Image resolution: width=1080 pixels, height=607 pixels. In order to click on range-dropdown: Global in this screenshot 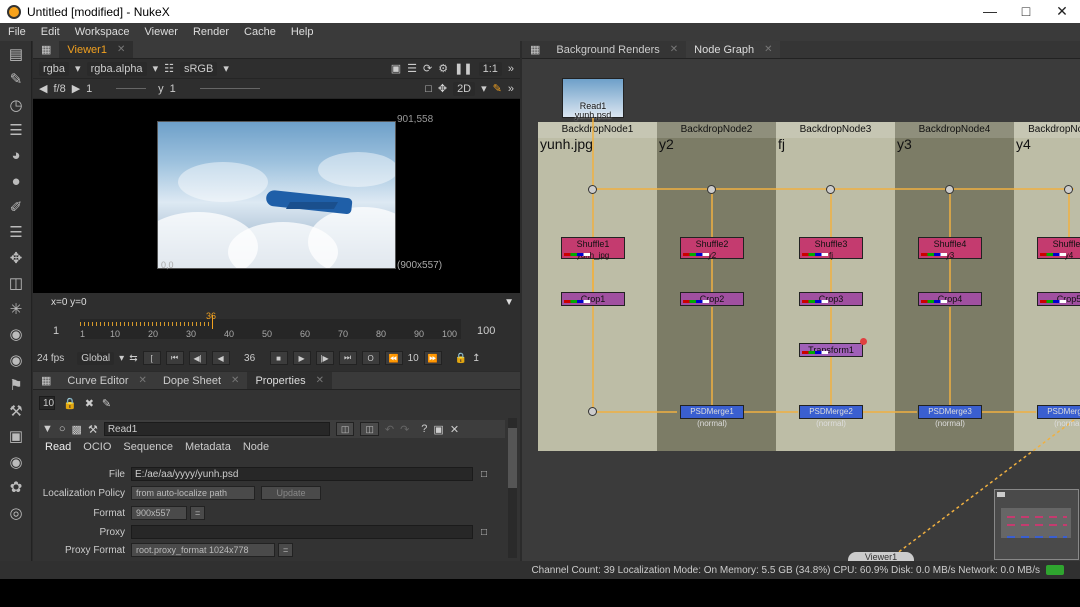, I will do `click(96, 358)`.